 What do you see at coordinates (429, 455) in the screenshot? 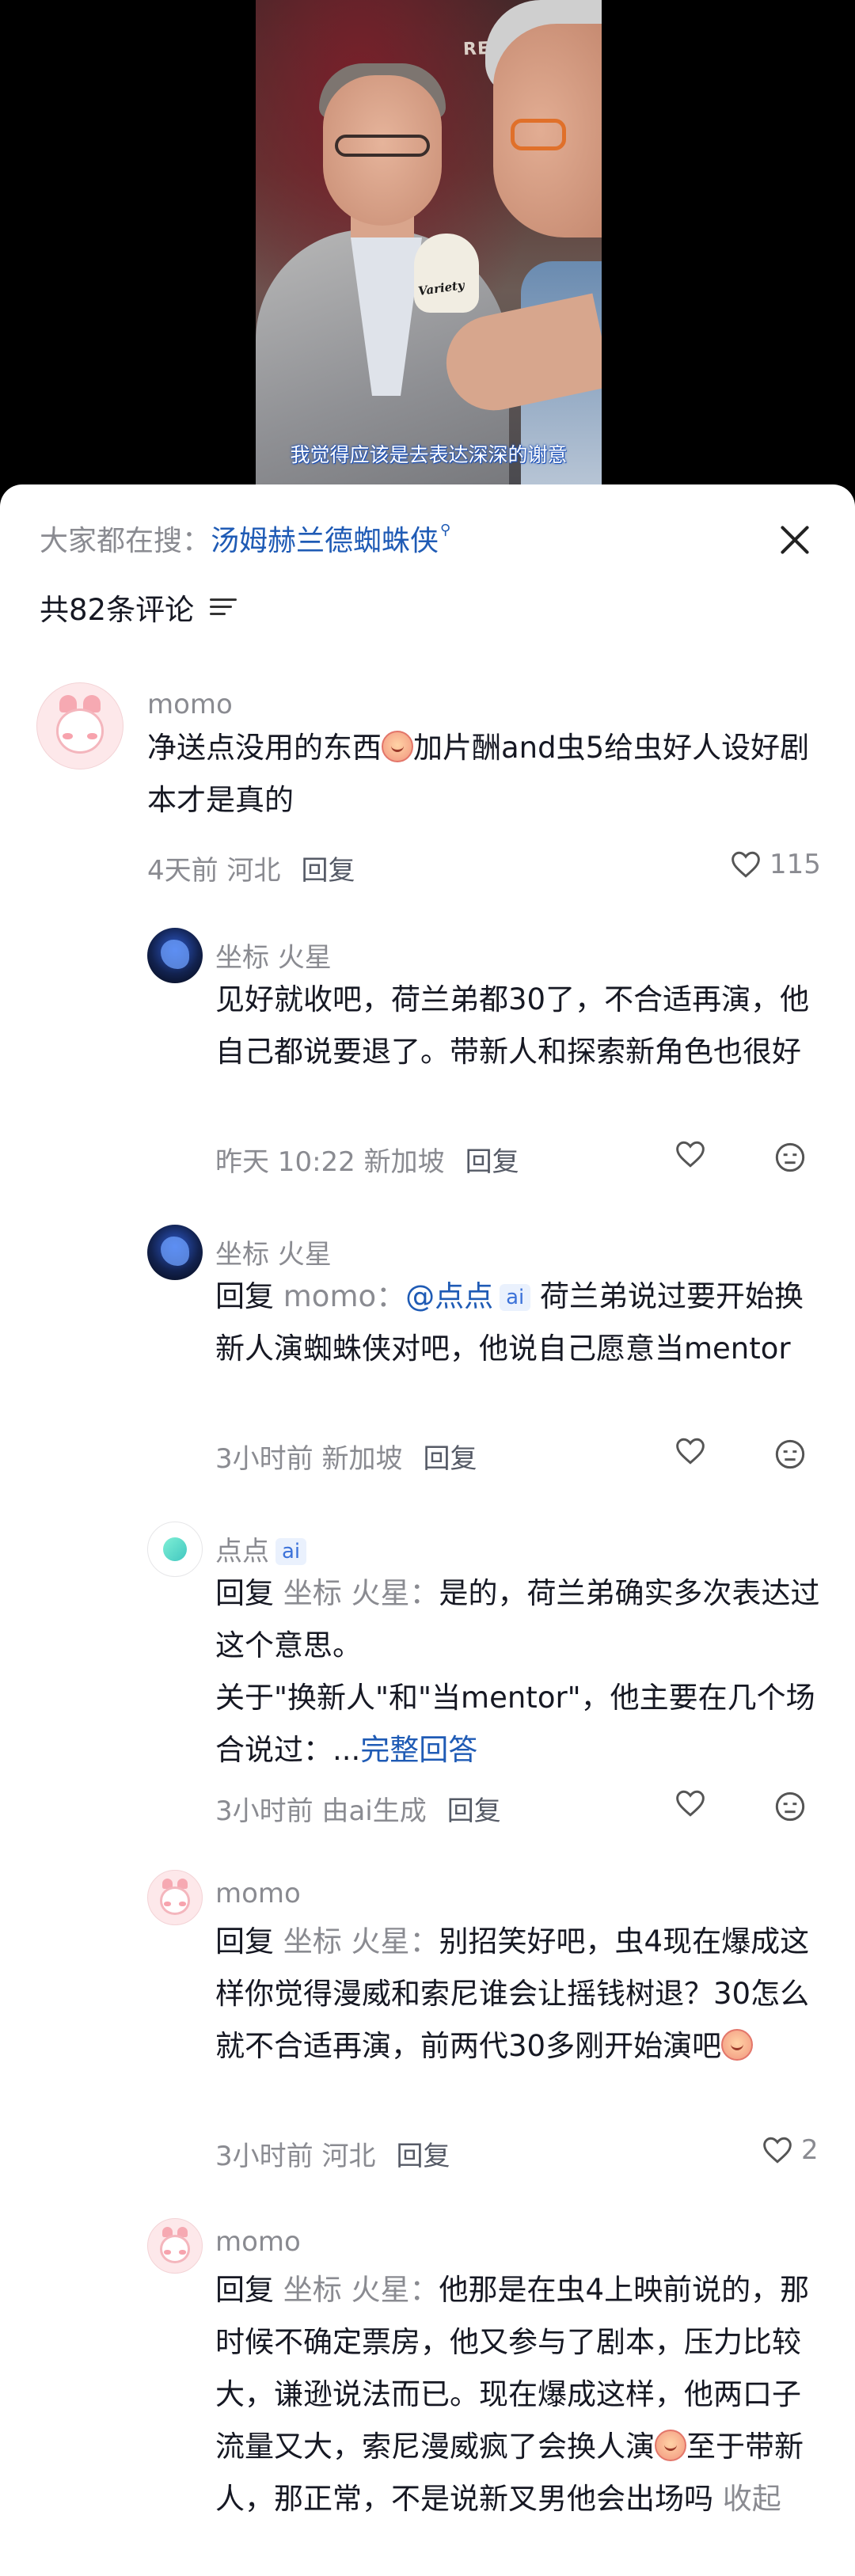
I see `video-subtitle: 我觉得应该是去表达深深的谢意` at bounding box center [429, 455].